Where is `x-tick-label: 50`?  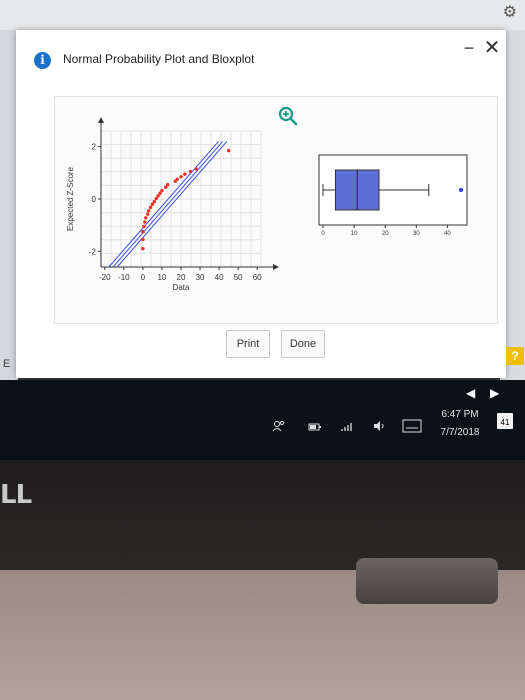
x-tick-label: 50 is located at coordinates (238, 277).